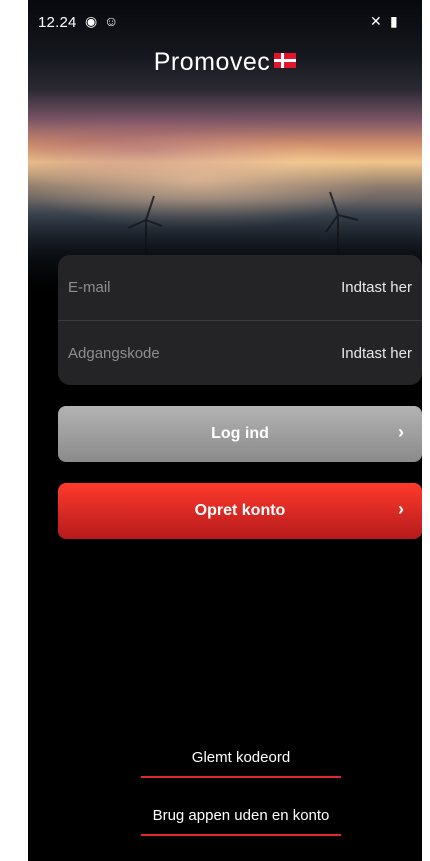 This screenshot has height=861, width=430. I want to click on password-label: Adgangskode, so click(114, 353).